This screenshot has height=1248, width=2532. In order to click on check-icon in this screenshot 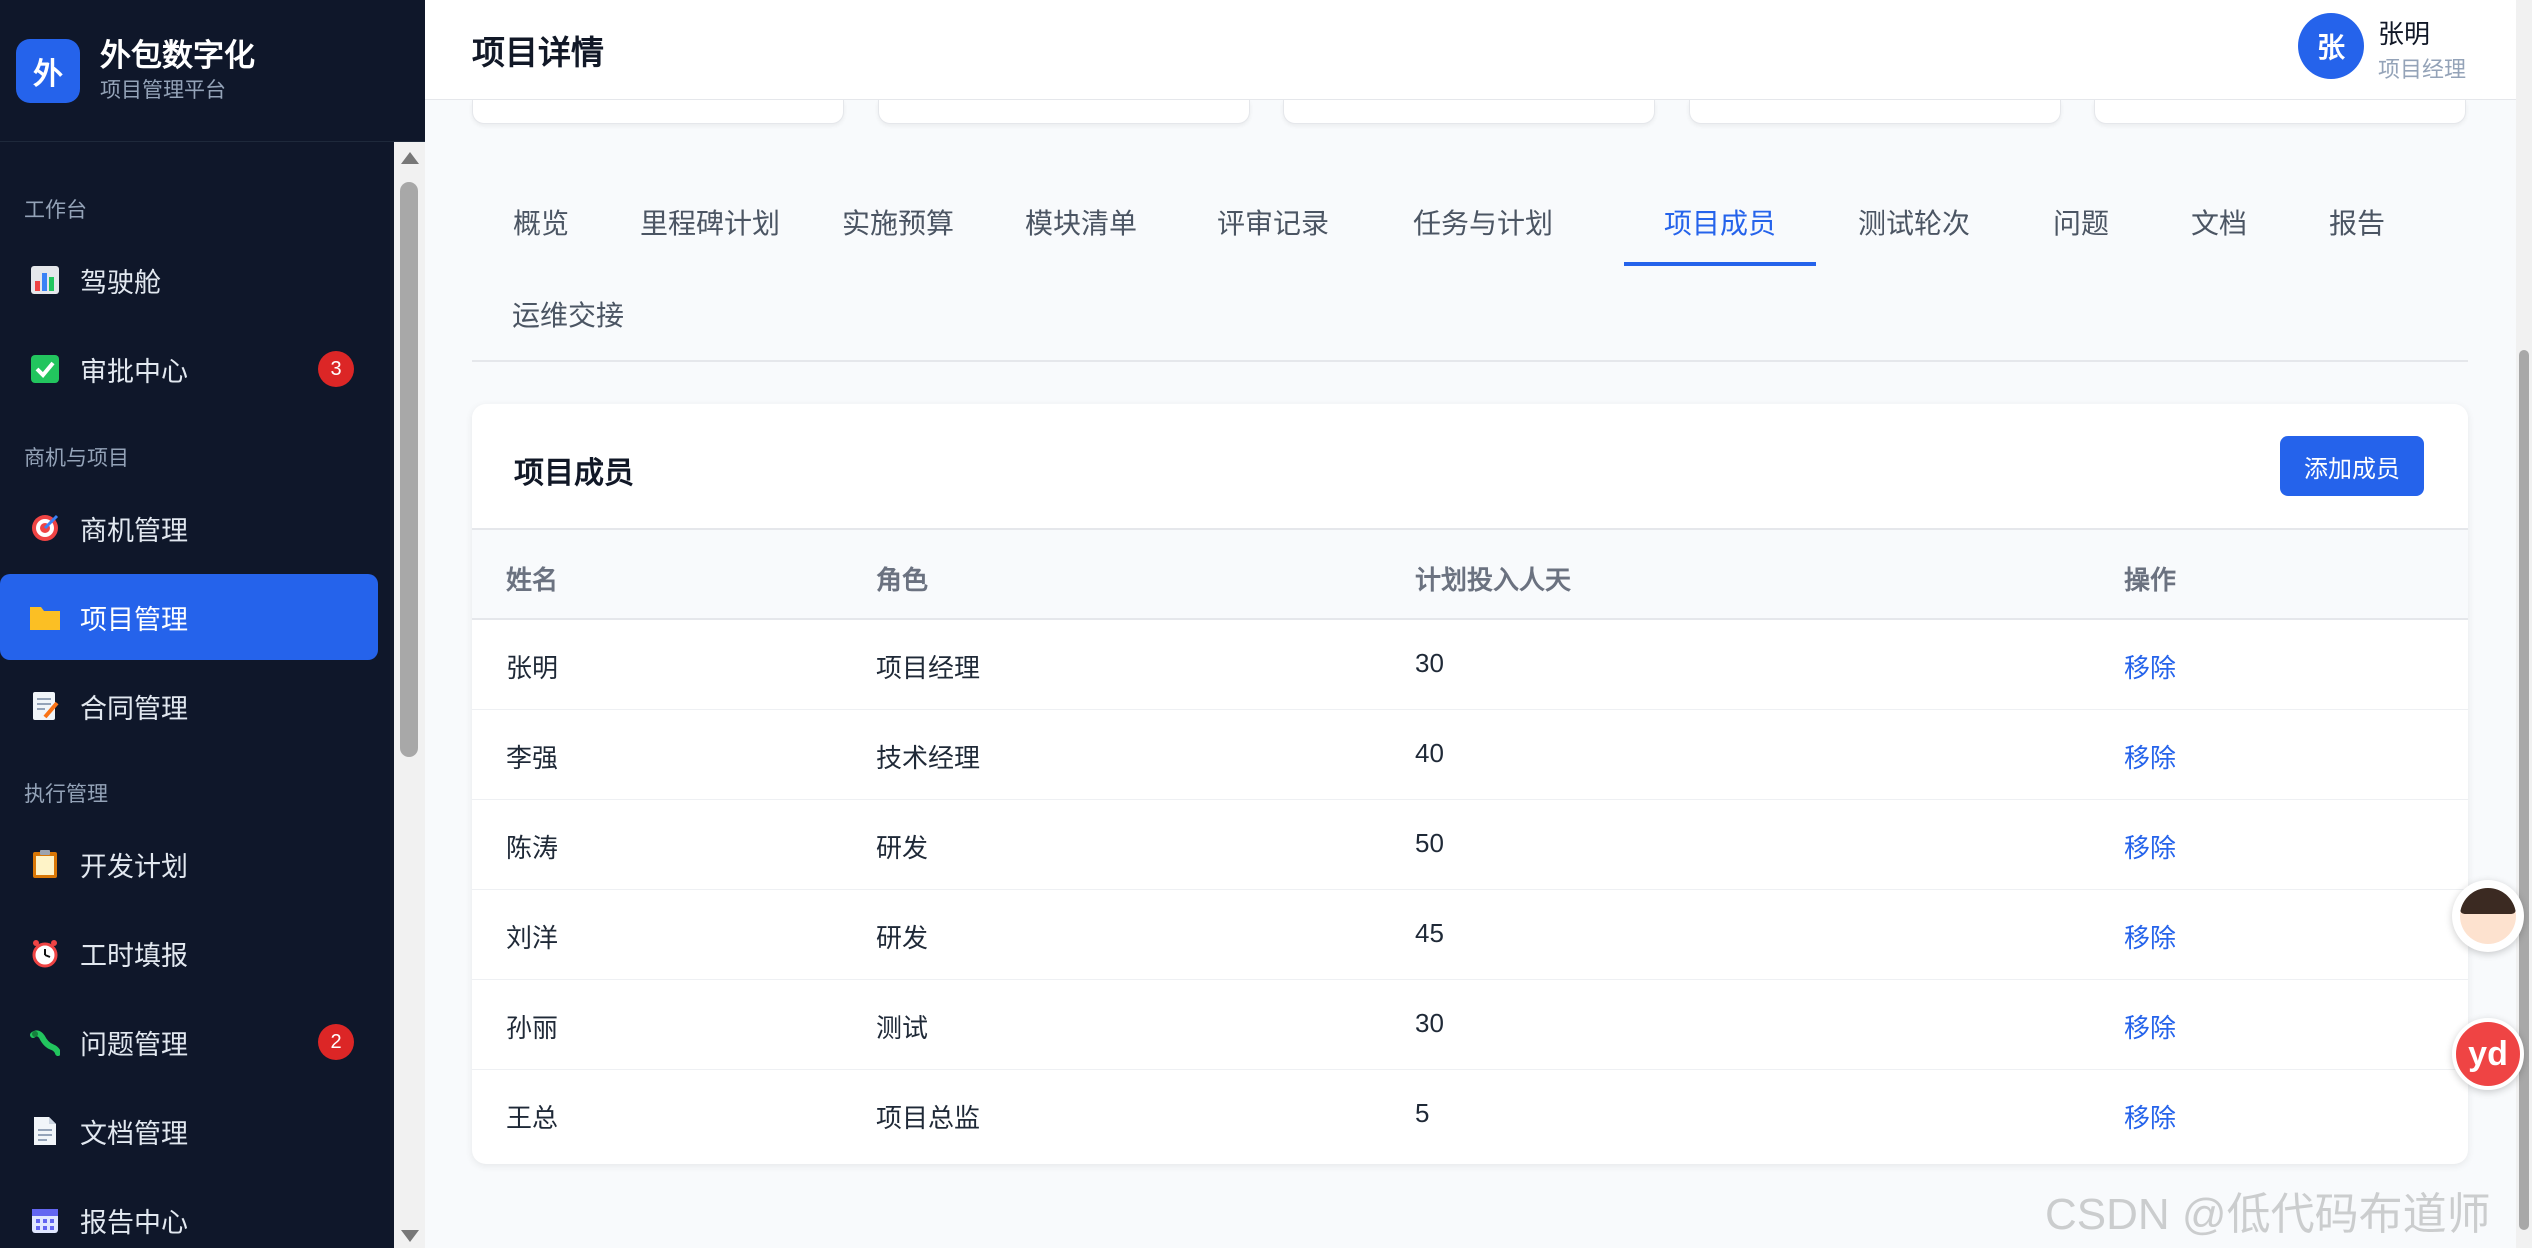, I will do `click(45, 369)`.